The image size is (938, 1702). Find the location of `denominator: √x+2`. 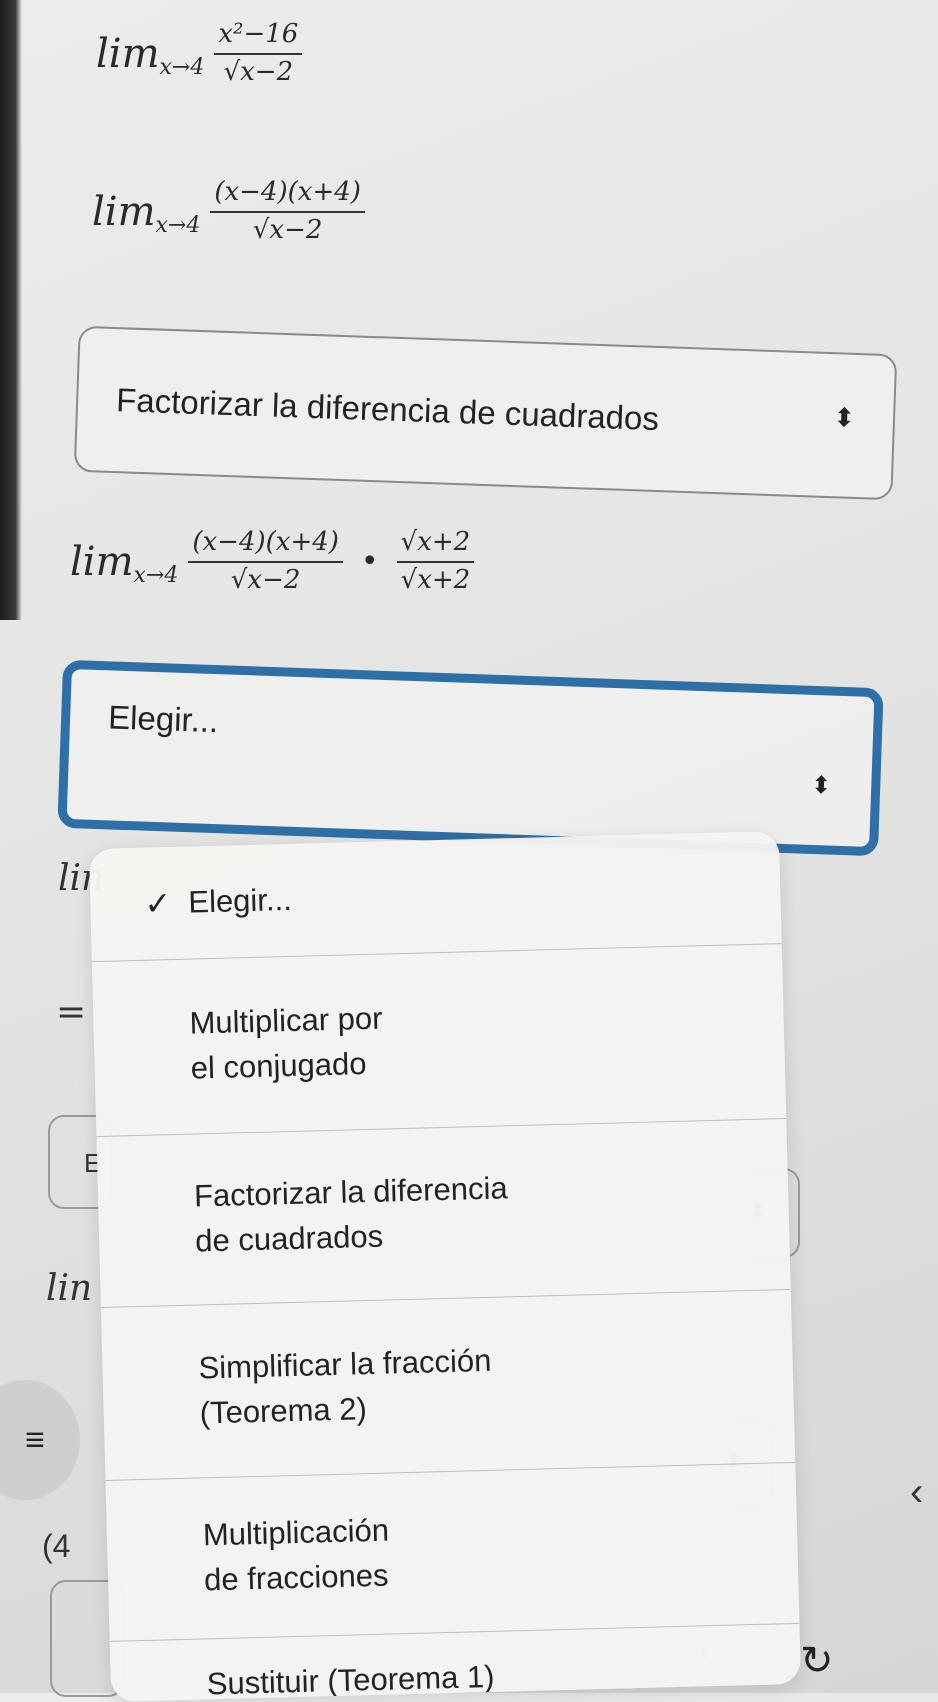

denominator: √x+2 is located at coordinates (435, 579).